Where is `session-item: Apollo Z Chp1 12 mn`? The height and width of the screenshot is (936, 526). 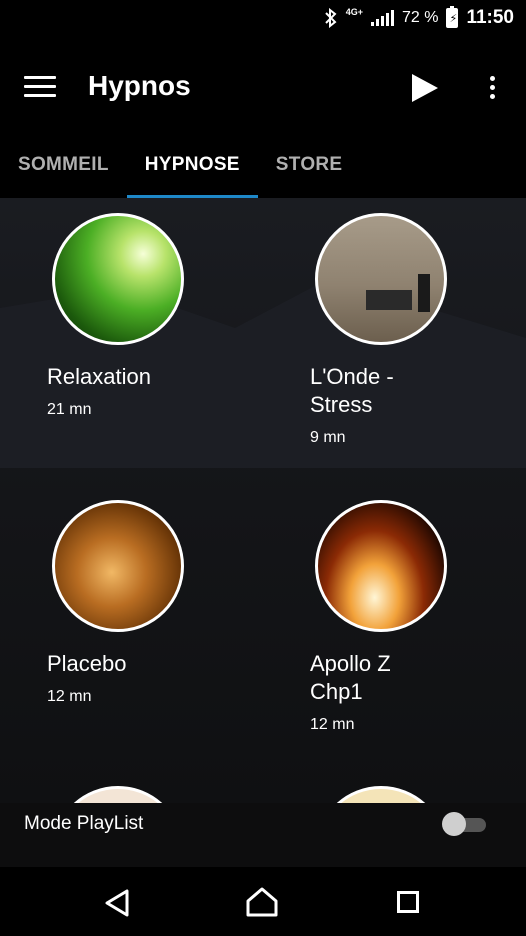
session-item: Apollo Z Chp1 12 mn is located at coordinates (418, 617).